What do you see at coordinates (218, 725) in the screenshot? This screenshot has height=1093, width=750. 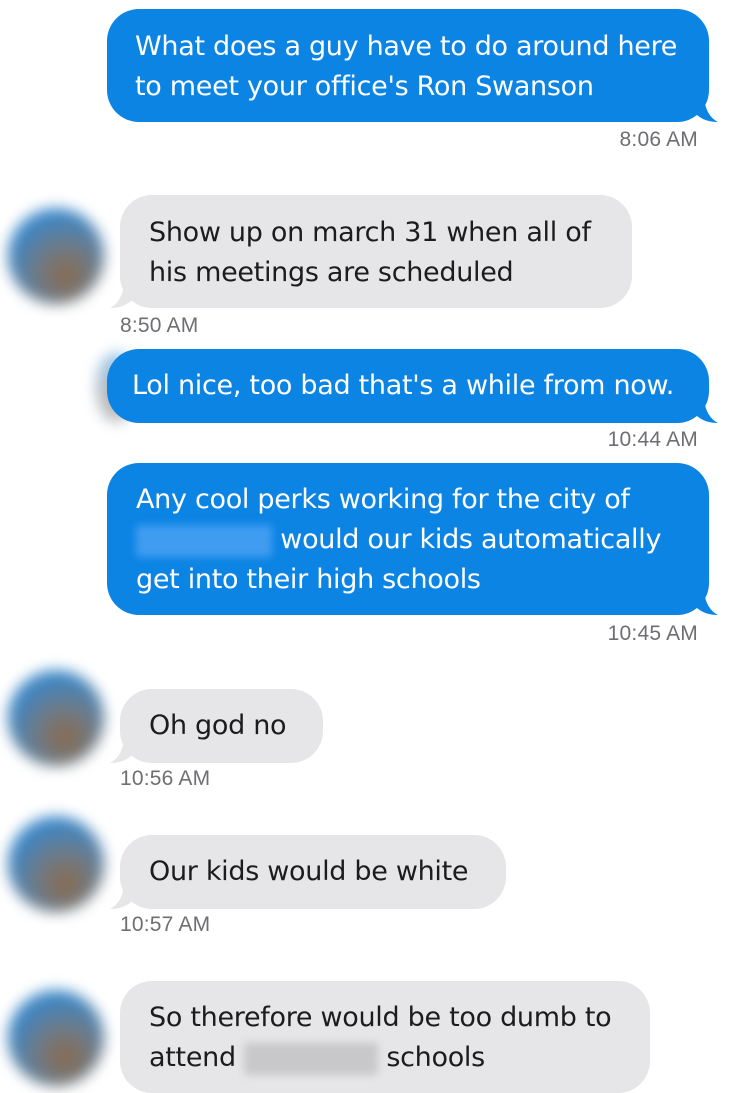 I see `message-text: Oh god no` at bounding box center [218, 725].